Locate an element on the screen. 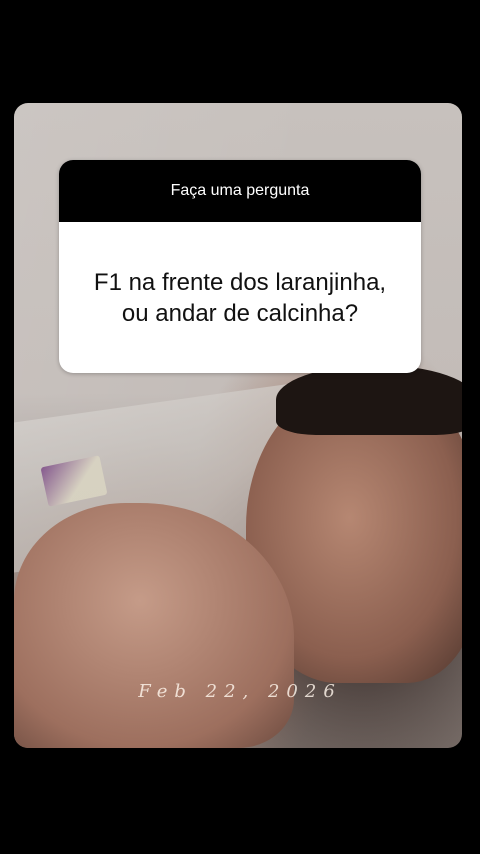 This screenshot has width=480, height=854. question-header-label: Faça uma pergunta is located at coordinates (240, 190).